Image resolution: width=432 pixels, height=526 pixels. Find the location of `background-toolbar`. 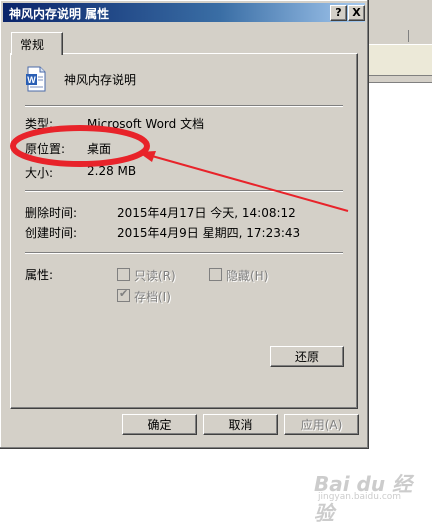

background-toolbar is located at coordinates (400, 60).